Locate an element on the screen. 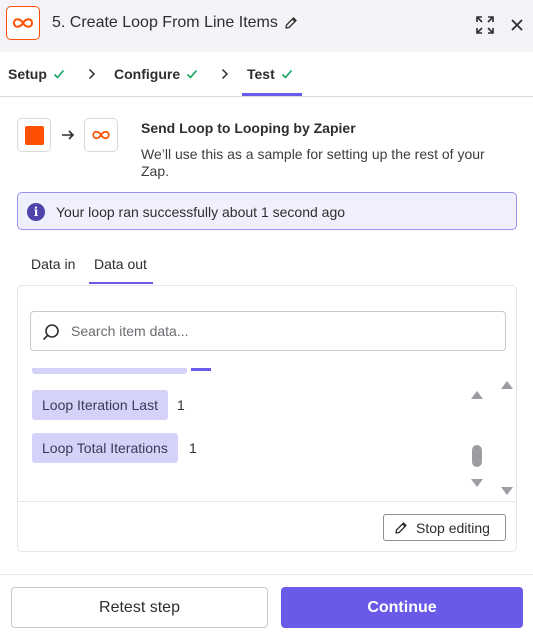  app-row-title: Send Loop to Looping by Zapier is located at coordinates (248, 128).